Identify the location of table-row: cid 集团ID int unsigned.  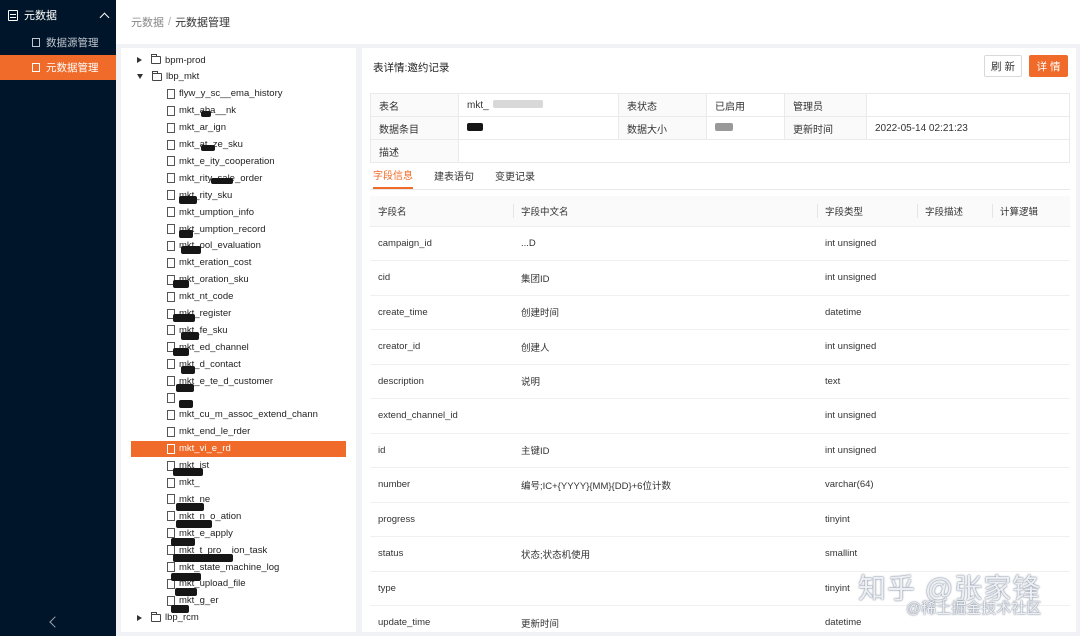
(720, 278).